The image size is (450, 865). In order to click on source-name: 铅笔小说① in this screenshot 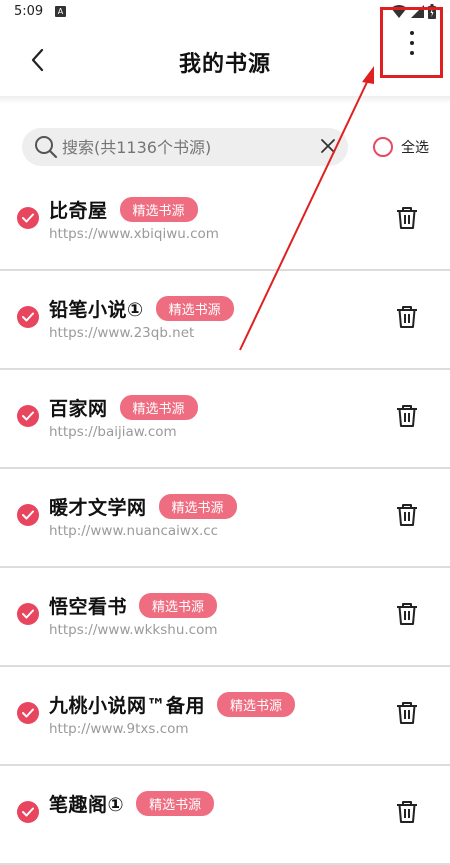, I will do `click(96, 310)`.